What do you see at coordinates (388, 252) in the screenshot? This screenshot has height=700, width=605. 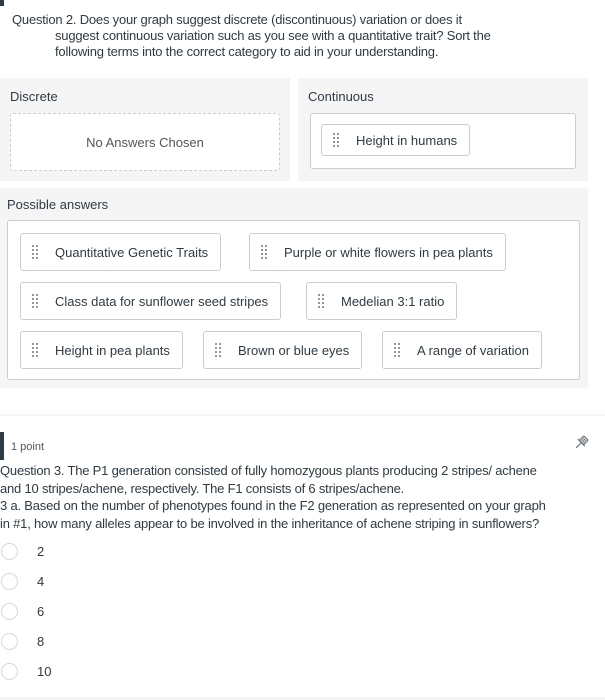 I see `answer-chip-label: Purple or white flowers in pea plants` at bounding box center [388, 252].